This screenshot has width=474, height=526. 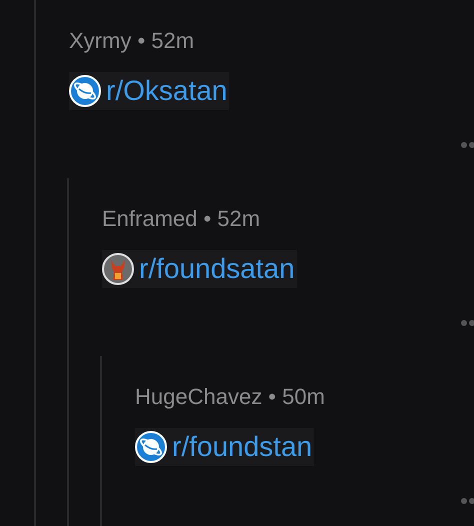 What do you see at coordinates (182, 219) in the screenshot?
I see `comment-meta: Enframed • 52m` at bounding box center [182, 219].